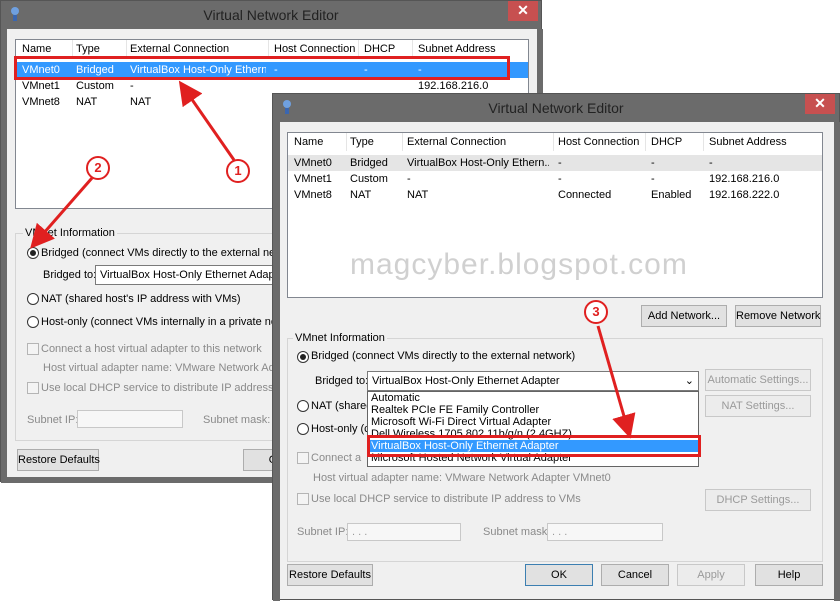 The image size is (840, 601). What do you see at coordinates (616, 382) in the screenshot?
I see `annotation-arrow-three` at bounding box center [616, 382].